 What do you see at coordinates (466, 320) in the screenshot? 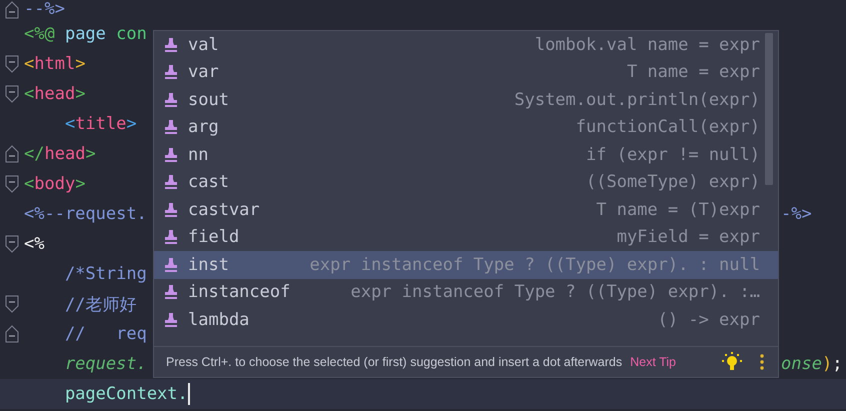
I see `completion-item: lambda () -> expr` at bounding box center [466, 320].